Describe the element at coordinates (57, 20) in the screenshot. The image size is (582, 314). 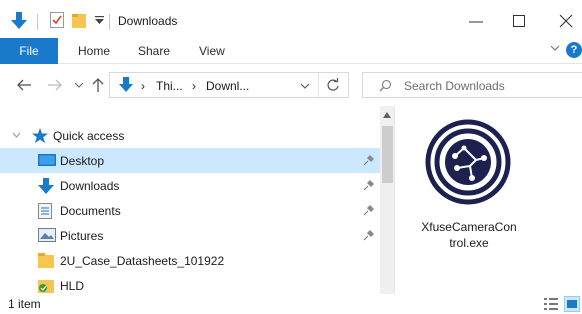
I see `properties-icon` at that location.